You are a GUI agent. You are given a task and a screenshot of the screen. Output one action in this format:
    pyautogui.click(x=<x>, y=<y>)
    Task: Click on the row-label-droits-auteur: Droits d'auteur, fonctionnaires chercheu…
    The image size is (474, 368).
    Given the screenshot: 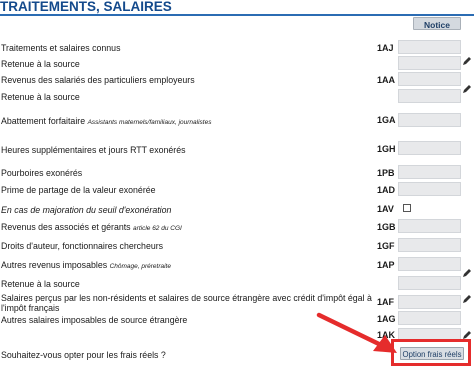 What is the action you would take?
    pyautogui.click(x=82, y=246)
    